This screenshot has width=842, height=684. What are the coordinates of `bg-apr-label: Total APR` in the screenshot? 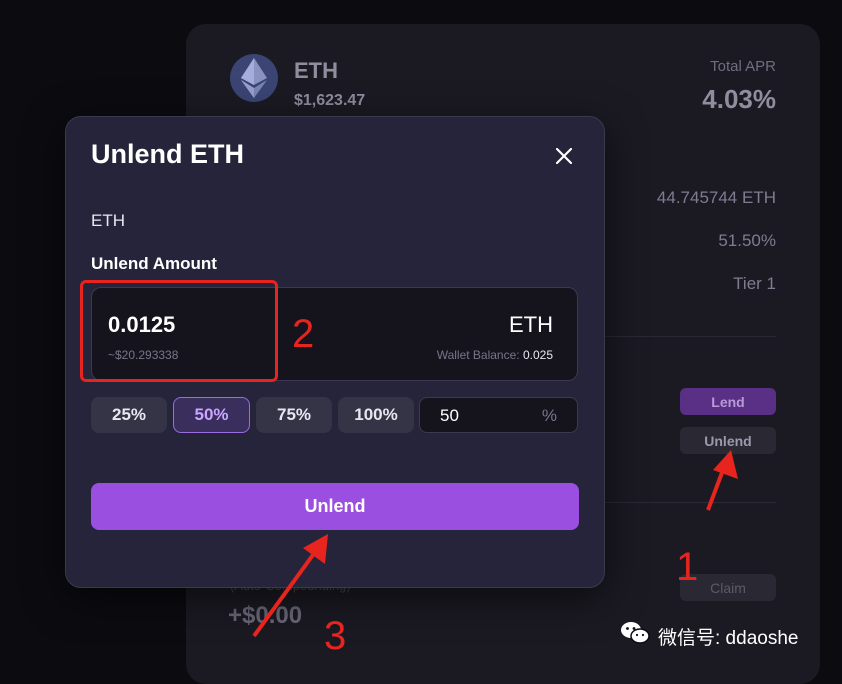 It's located at (743, 66).